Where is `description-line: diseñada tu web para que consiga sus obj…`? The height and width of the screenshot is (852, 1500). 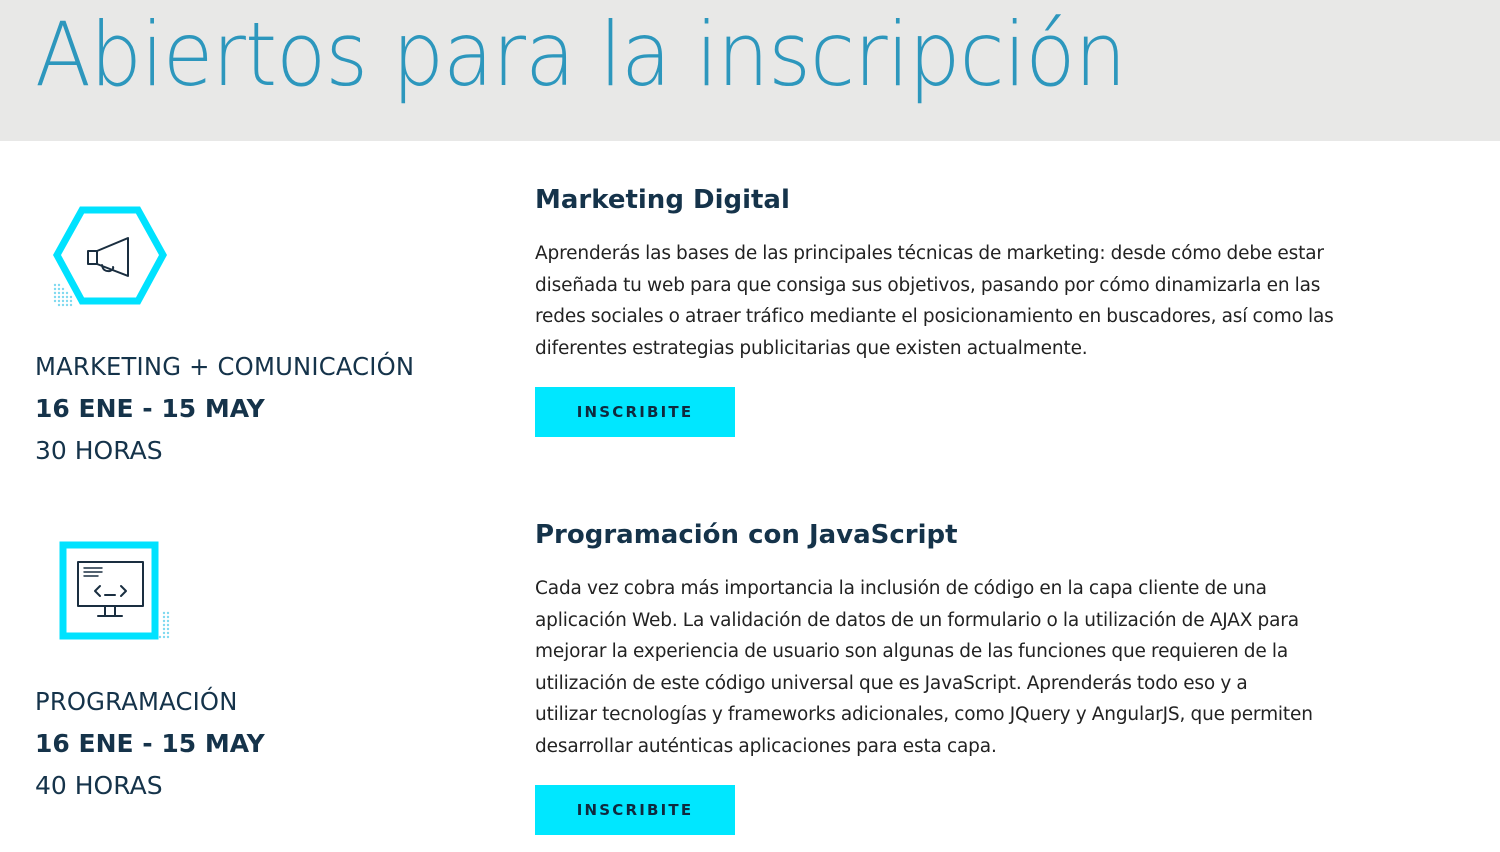
description-line: diseñada tu web para que consiga sus obj… is located at coordinates (928, 285).